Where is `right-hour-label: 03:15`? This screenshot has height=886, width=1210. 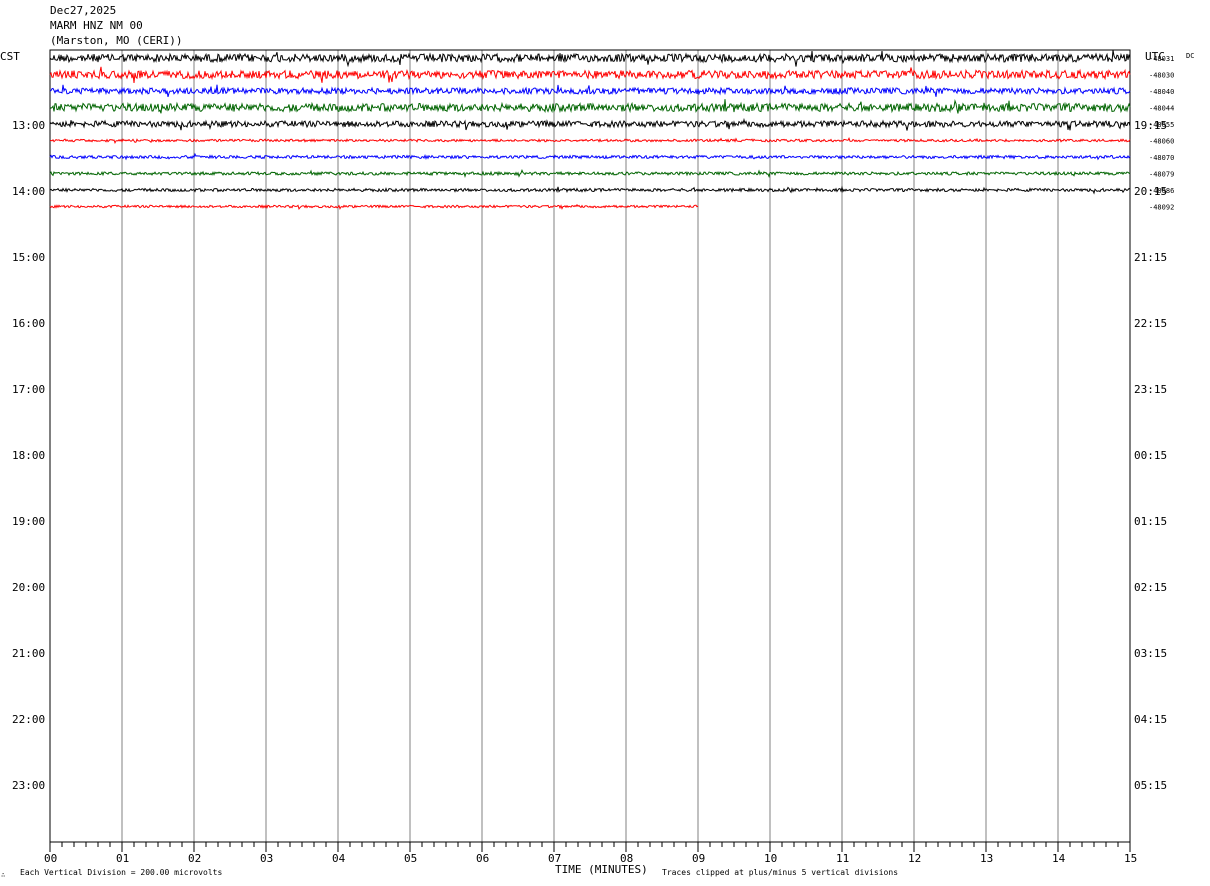 right-hour-label: 03:15 is located at coordinates (1150, 653).